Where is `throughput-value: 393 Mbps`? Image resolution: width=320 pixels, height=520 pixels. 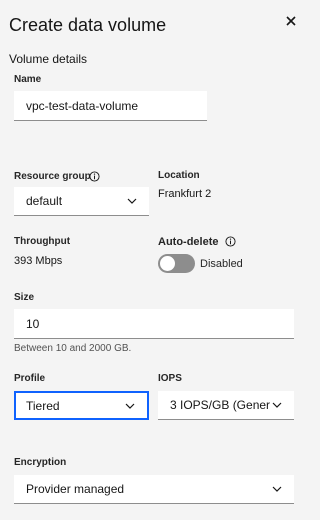
throughput-value: 393 Mbps is located at coordinates (38, 261).